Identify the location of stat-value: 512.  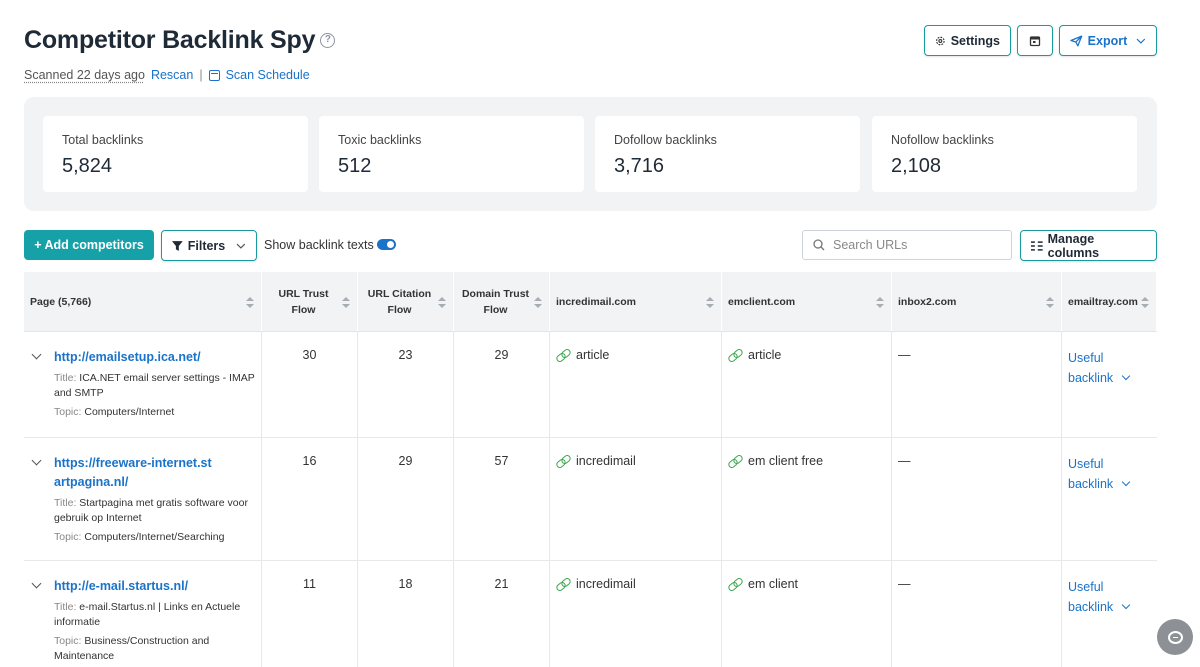
(355, 166).